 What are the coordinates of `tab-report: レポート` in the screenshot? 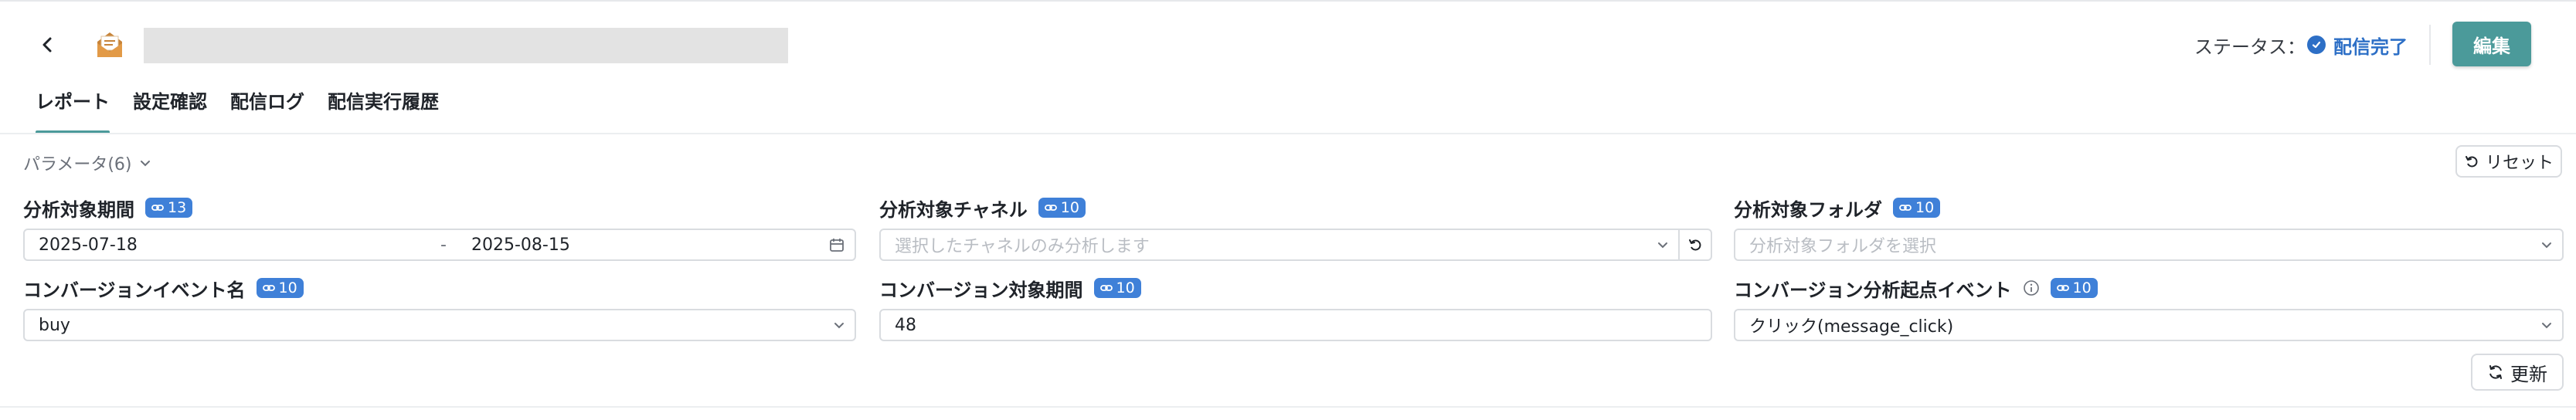 It's located at (73, 109).